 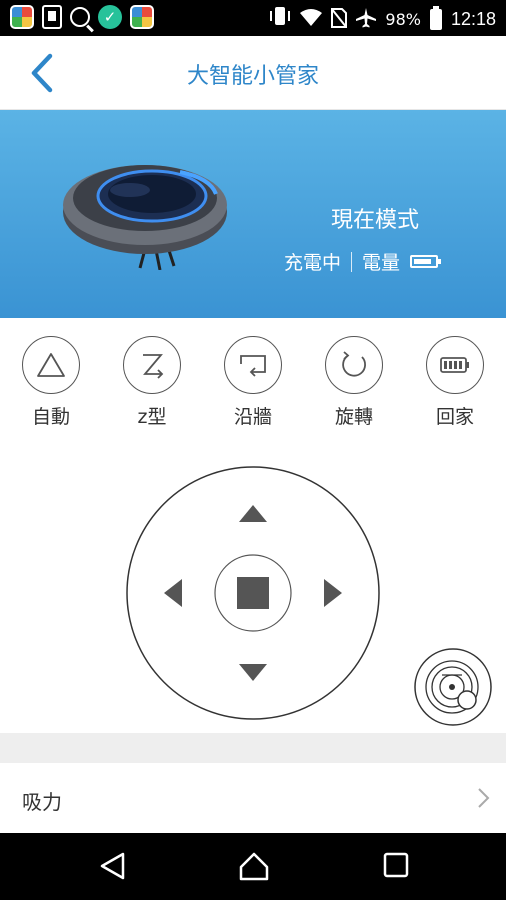 I want to click on device-status: 充電中 電量, so click(x=363, y=261).